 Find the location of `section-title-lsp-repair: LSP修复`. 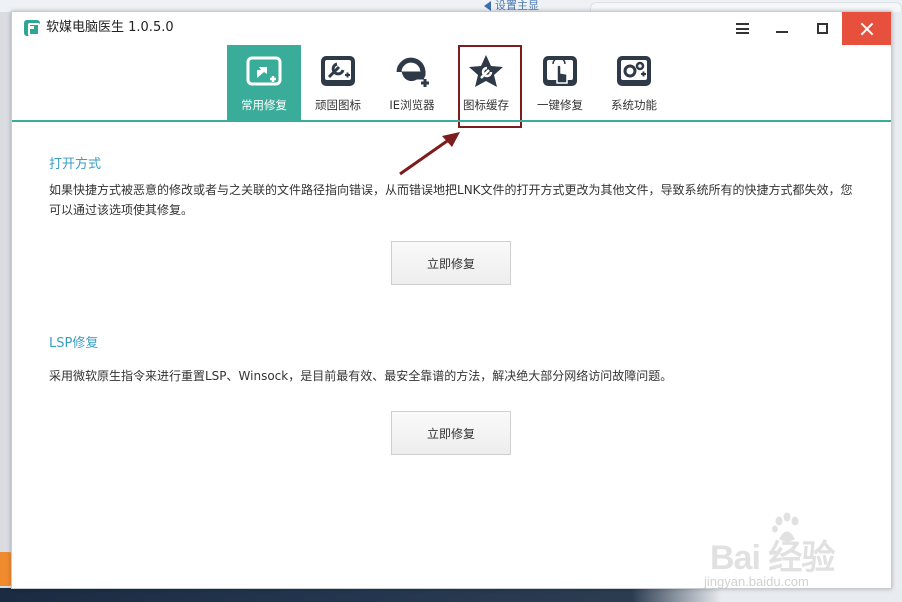

section-title-lsp-repair: LSP修复 is located at coordinates (74, 343).